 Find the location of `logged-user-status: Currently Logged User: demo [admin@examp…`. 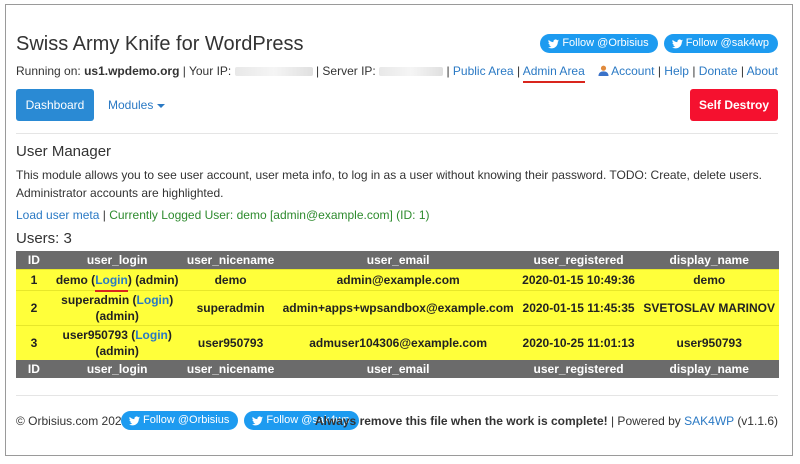

logged-user-status: Currently Logged User: demo [admin@examp… is located at coordinates (269, 215).